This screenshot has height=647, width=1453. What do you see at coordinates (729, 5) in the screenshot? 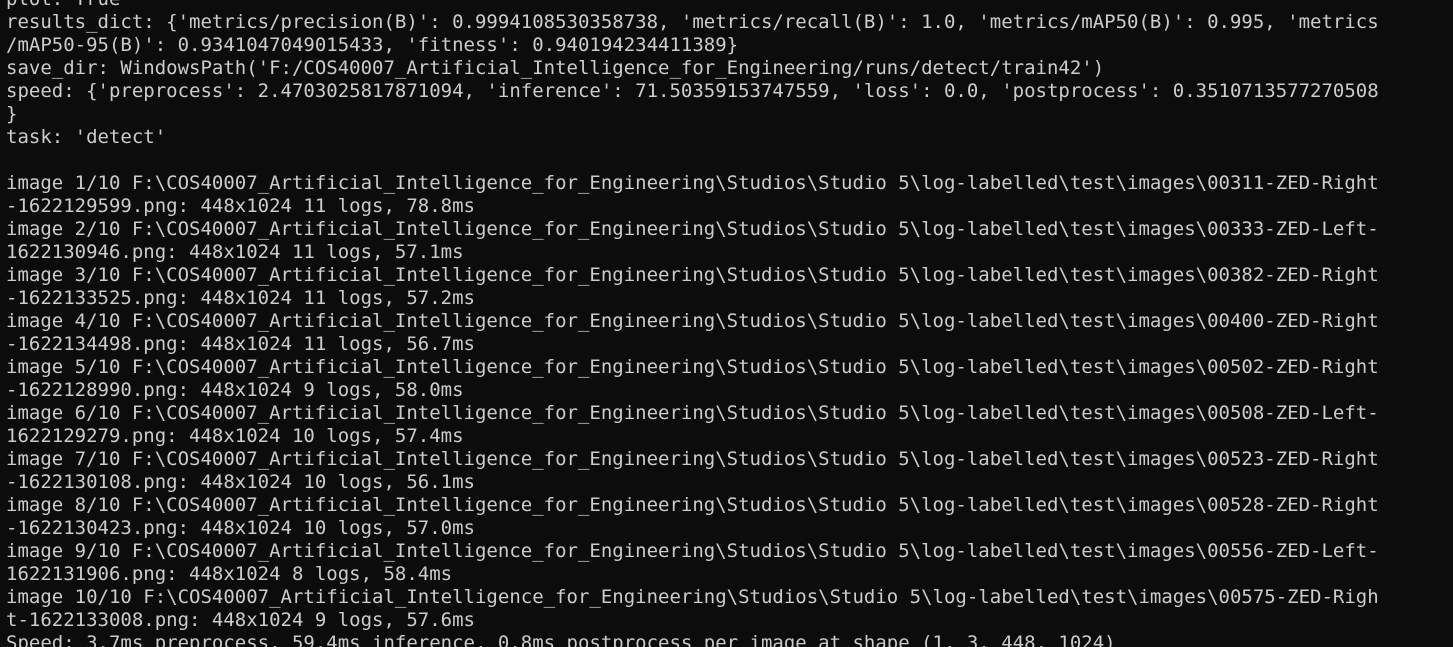
I see `output-line: plot: True` at bounding box center [729, 5].